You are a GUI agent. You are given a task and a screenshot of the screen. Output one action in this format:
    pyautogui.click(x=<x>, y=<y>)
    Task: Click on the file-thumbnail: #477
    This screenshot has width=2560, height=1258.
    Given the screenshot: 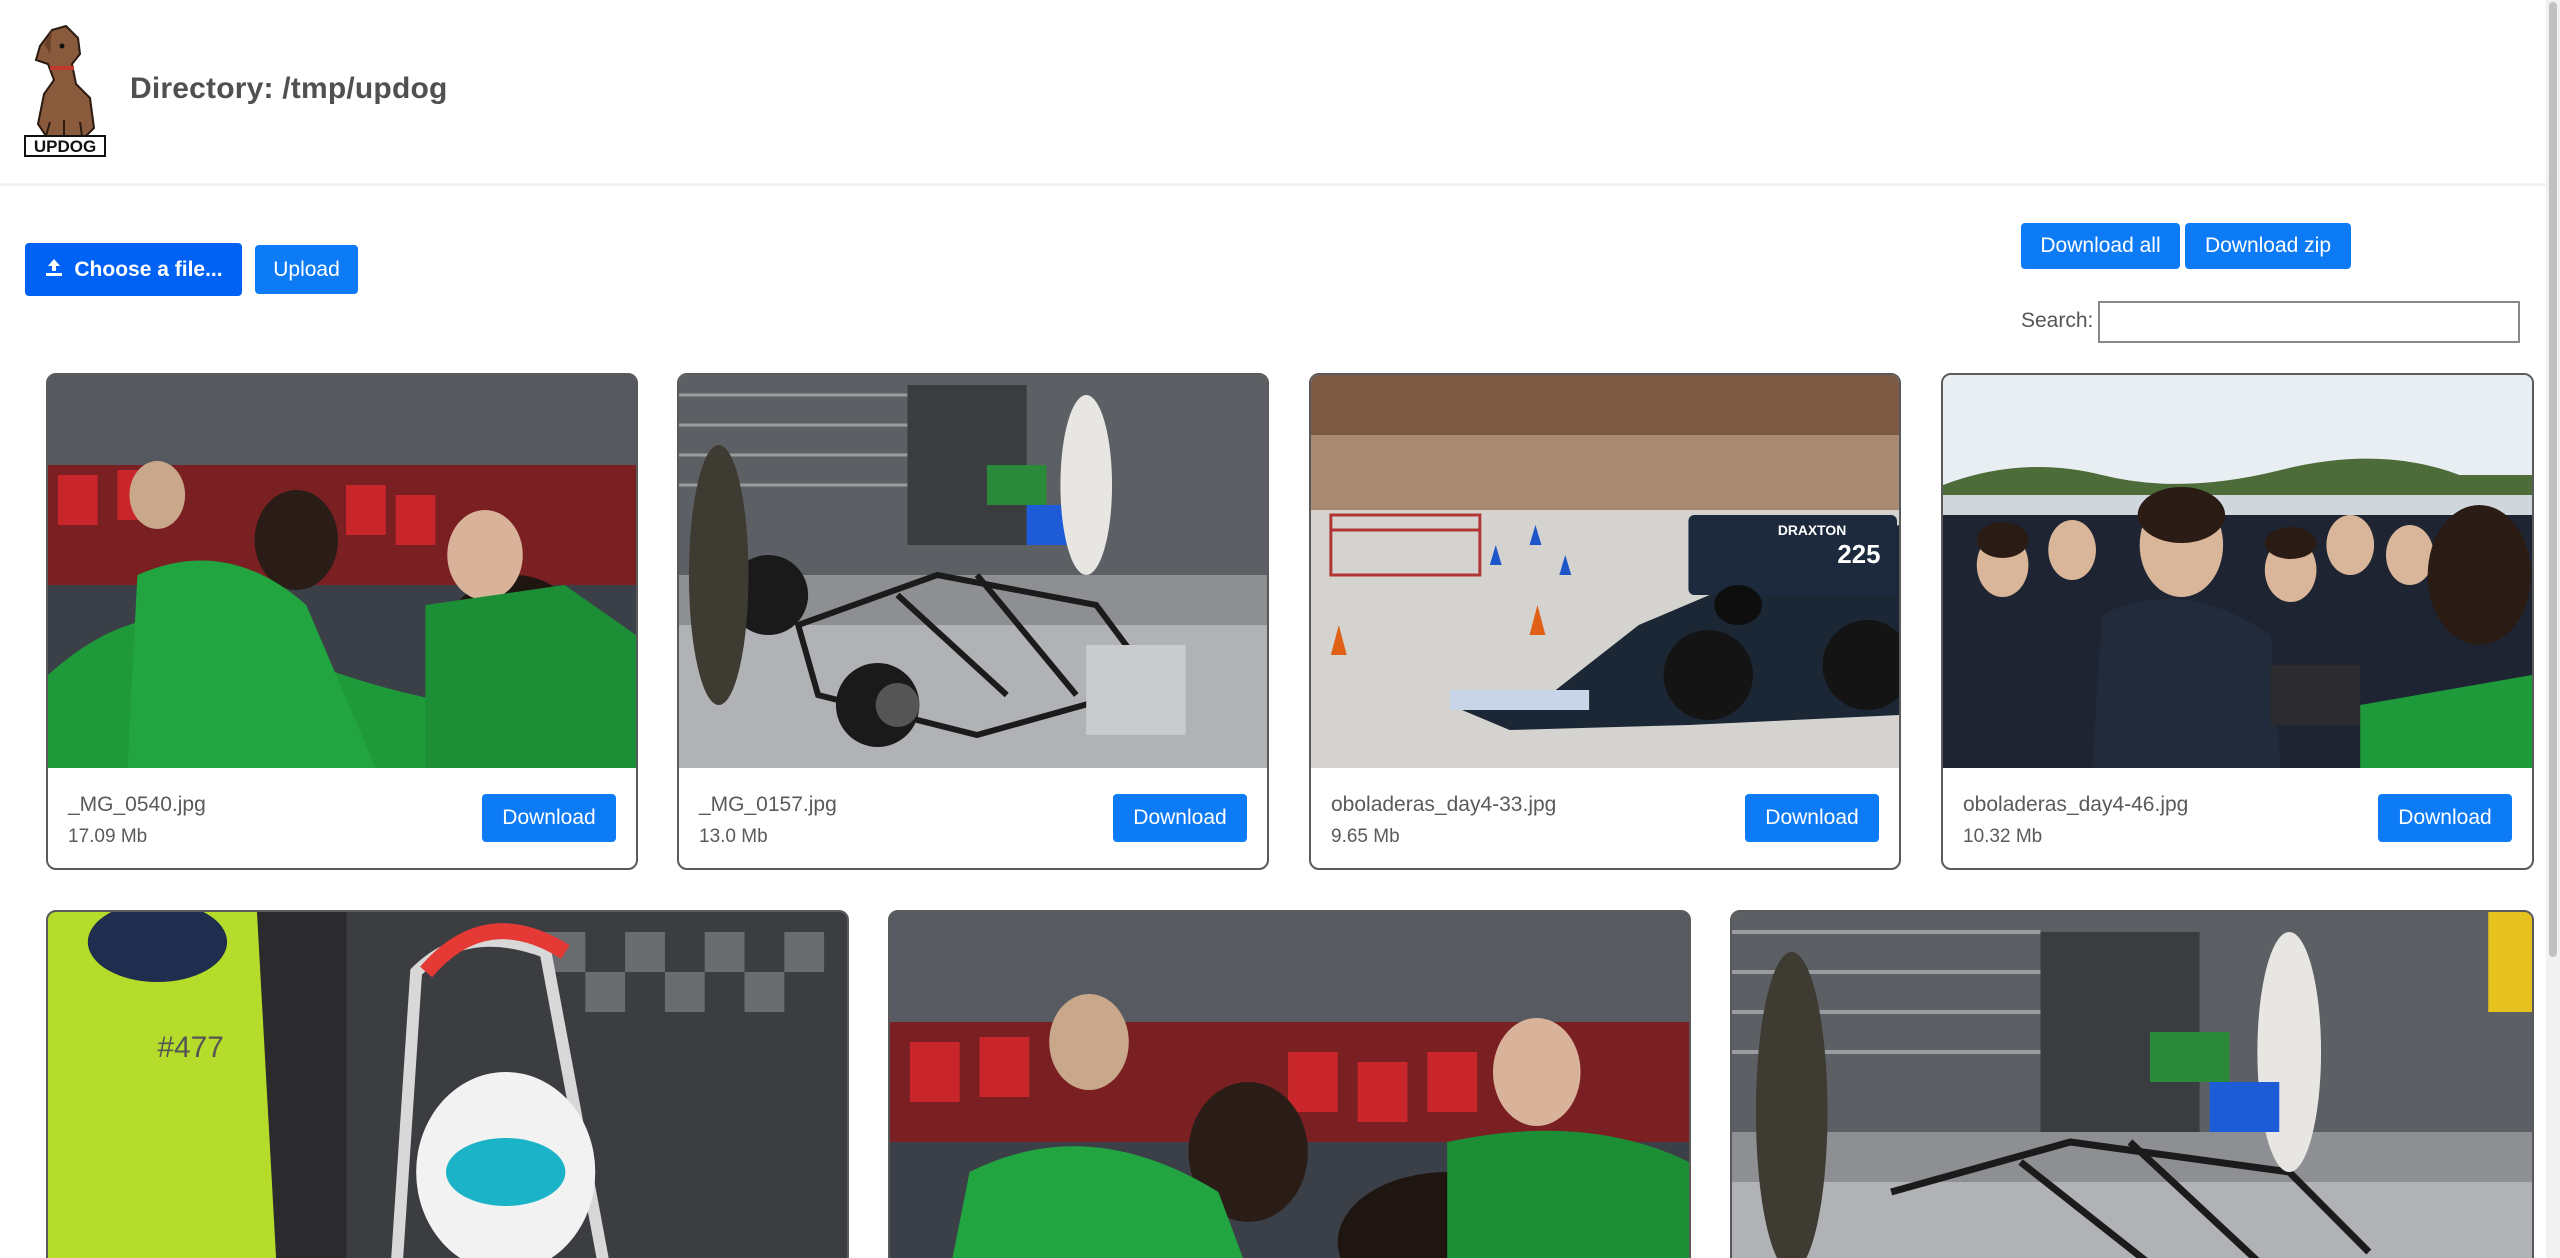 What is the action you would take?
    pyautogui.click(x=447, y=1085)
    